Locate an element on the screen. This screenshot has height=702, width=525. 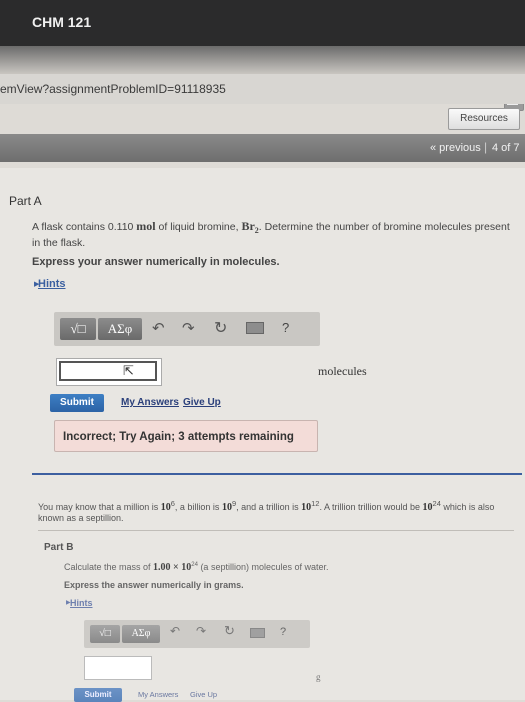
power-million: 10 is located at coordinates (165, 507).